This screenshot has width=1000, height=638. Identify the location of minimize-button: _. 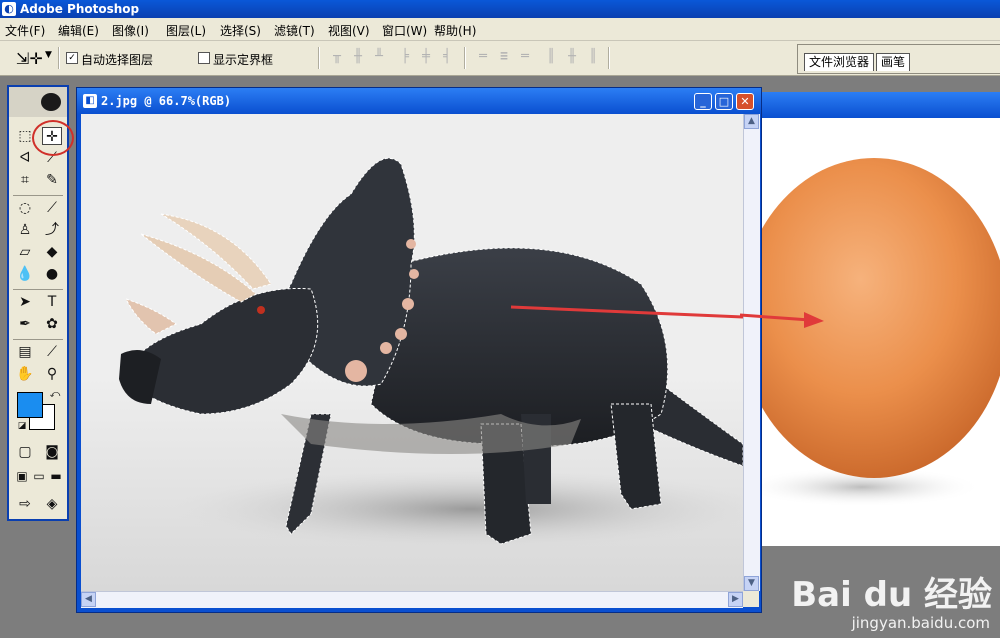
(703, 101).